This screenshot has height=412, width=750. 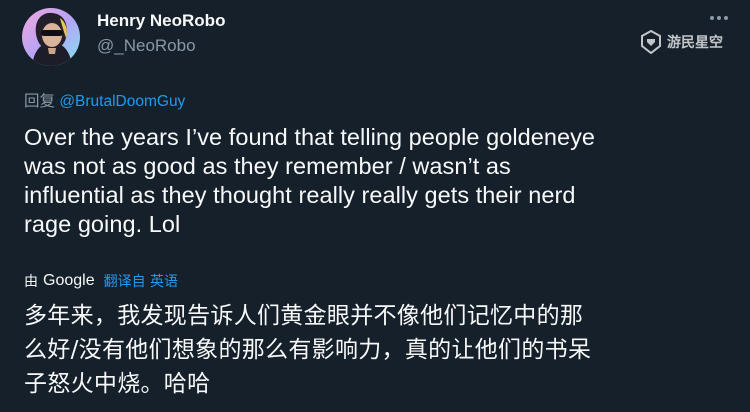 I want to click on author-handle: @_NeoRobo, so click(x=146, y=46).